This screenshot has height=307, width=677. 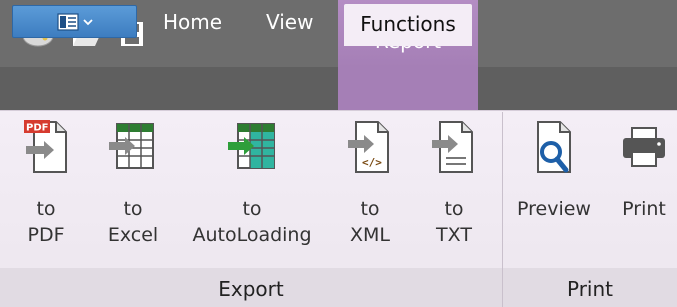 What do you see at coordinates (454, 235) in the screenshot?
I see `export-txt-label-2: TXT` at bounding box center [454, 235].